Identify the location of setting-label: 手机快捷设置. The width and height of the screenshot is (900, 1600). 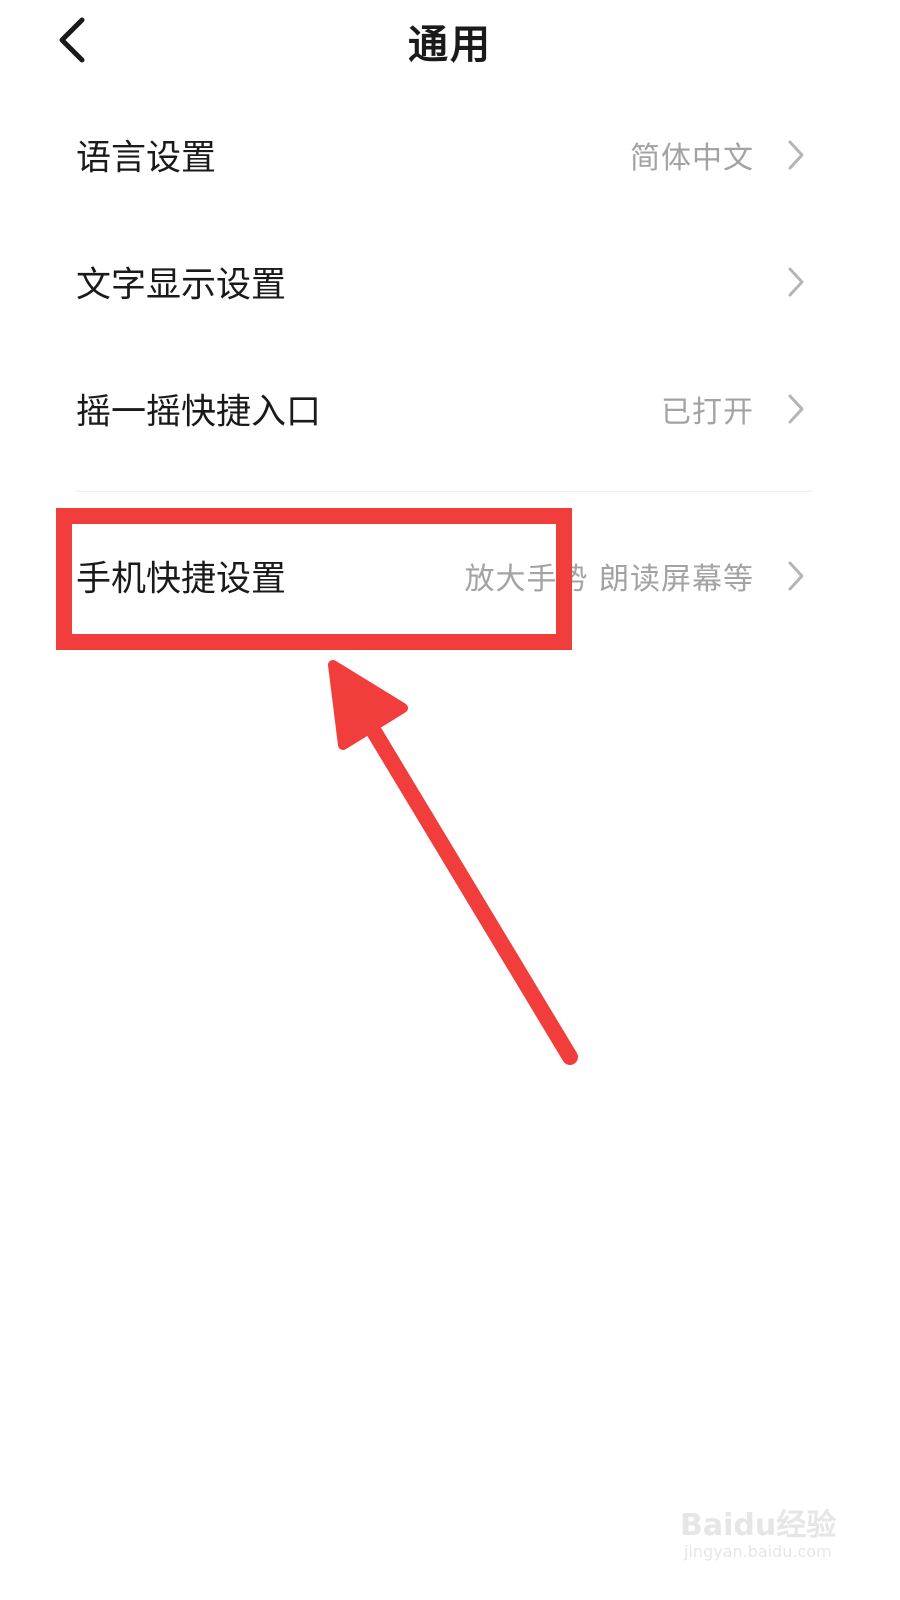
(181, 579).